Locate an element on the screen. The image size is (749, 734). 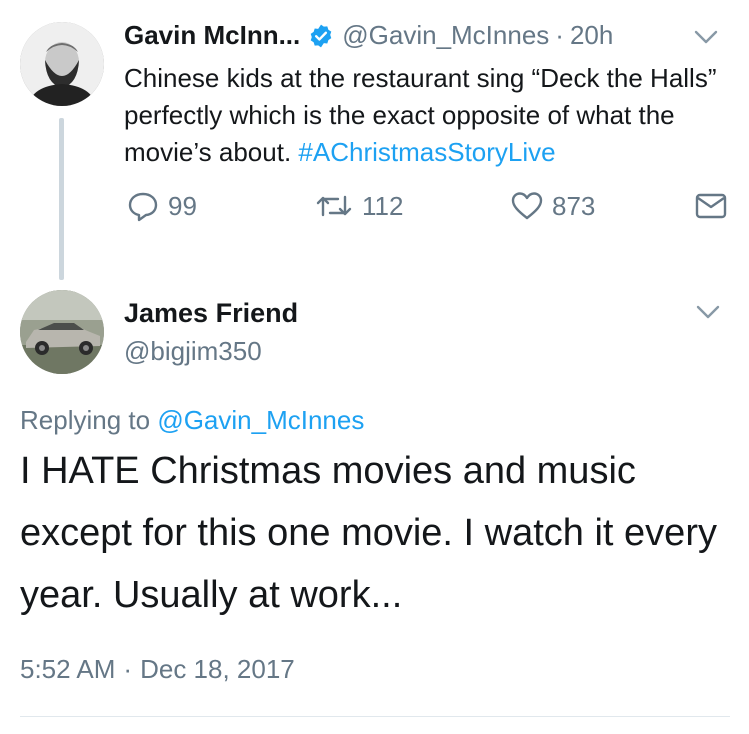
hashtag-link: #AChristmasStoryLive is located at coordinates (426, 152).